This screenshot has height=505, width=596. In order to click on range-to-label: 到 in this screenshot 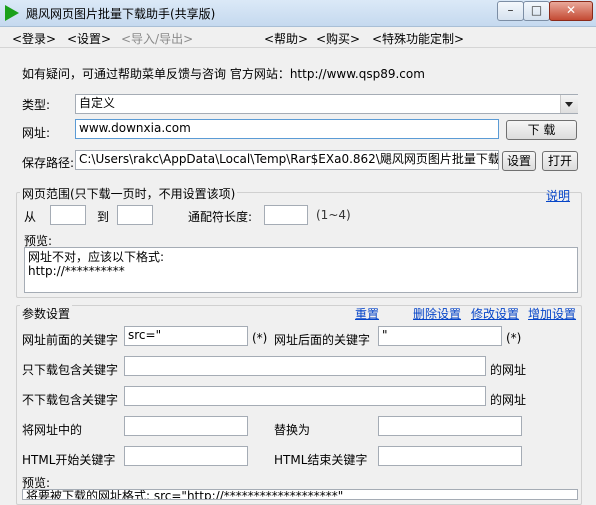, I will do `click(103, 217)`.